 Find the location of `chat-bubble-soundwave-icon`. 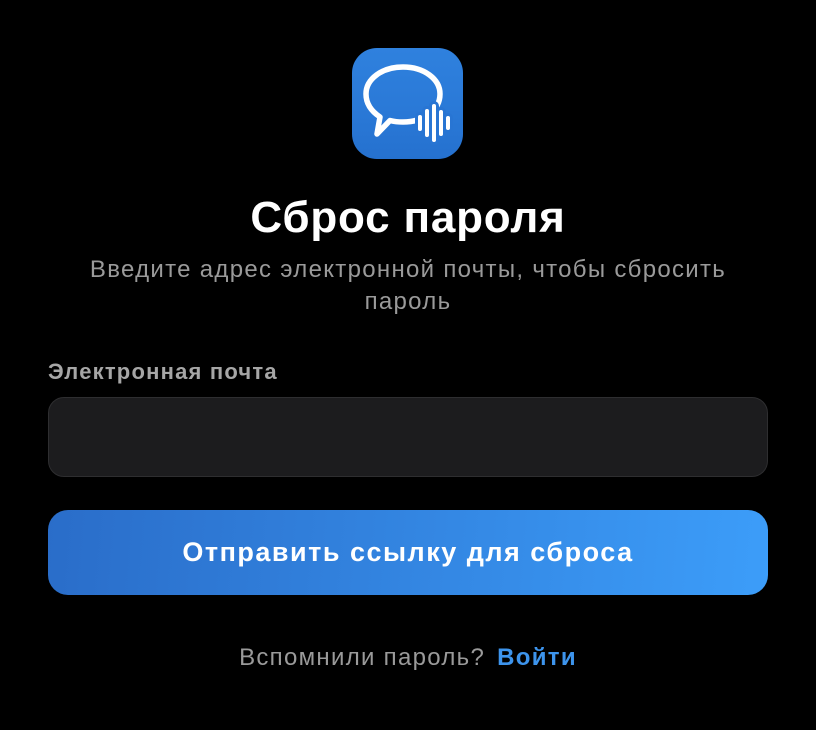

chat-bubble-soundwave-icon is located at coordinates (407, 103).